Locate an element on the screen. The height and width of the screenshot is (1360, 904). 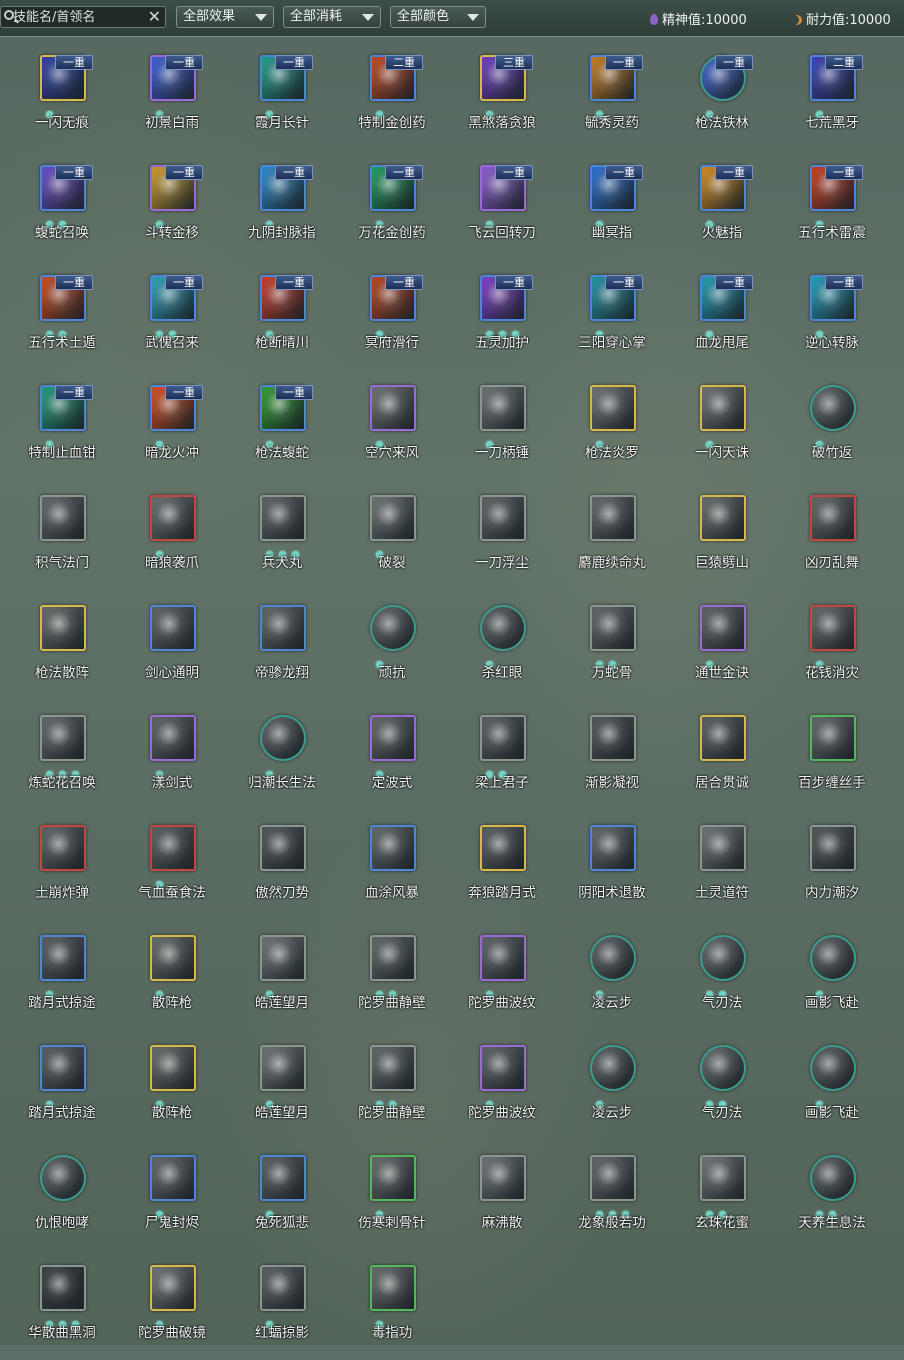
skill-card: 破裂 is located at coordinates (392, 535).